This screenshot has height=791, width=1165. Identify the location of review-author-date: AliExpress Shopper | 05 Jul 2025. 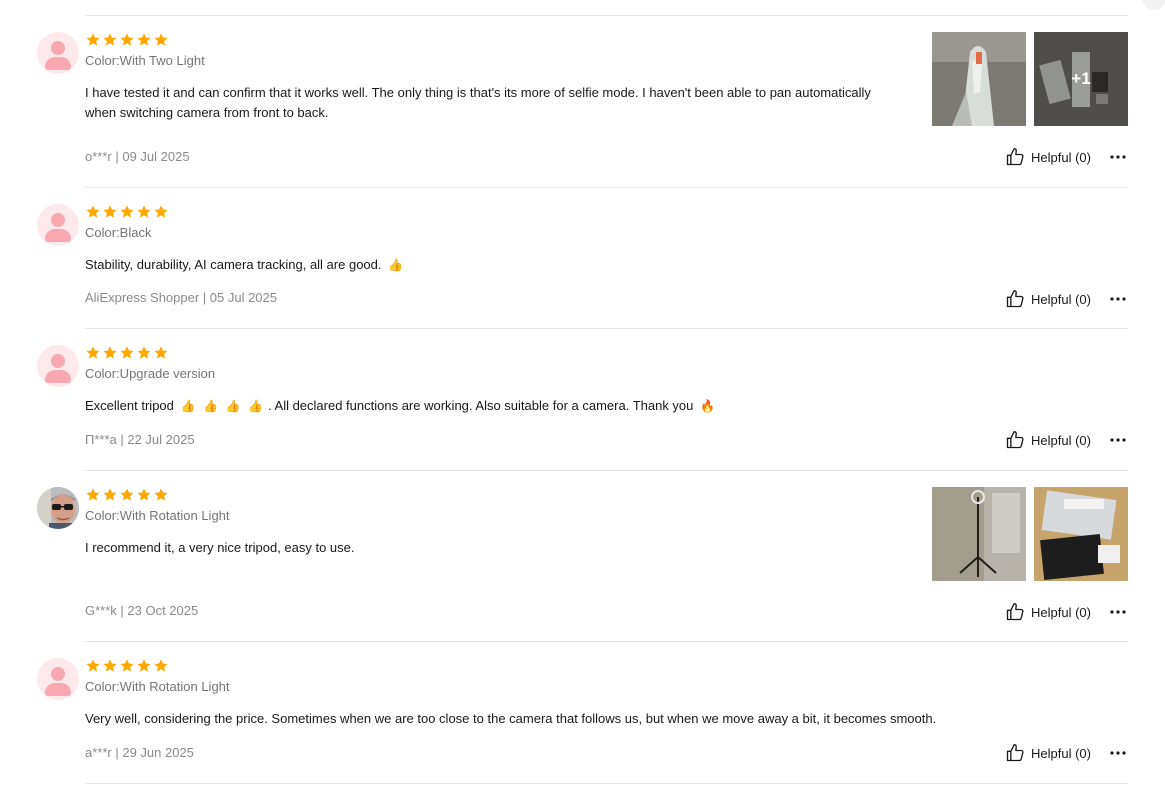
(181, 297).